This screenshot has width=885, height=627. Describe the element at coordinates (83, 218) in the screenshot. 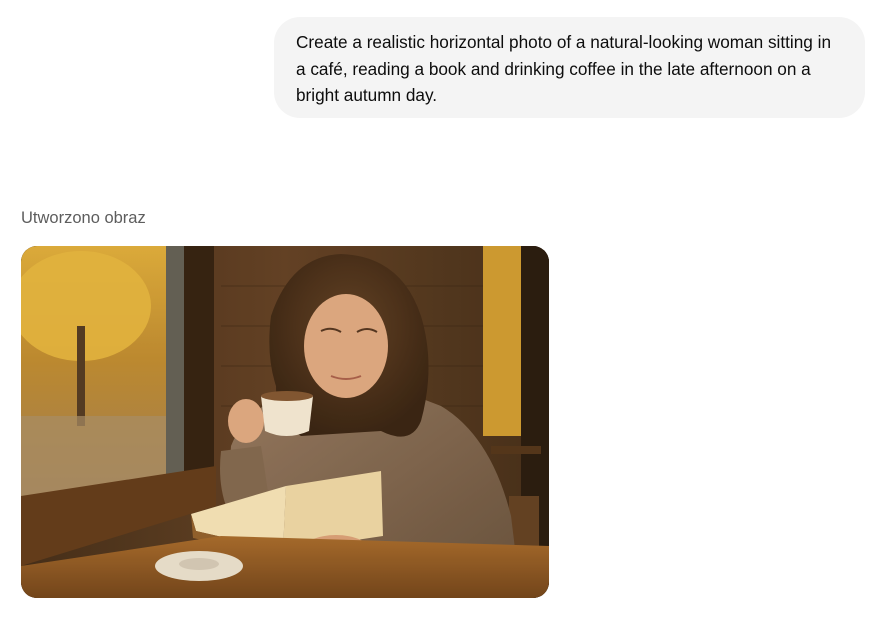

I see `image-created-label: Utworzono obraz` at that location.